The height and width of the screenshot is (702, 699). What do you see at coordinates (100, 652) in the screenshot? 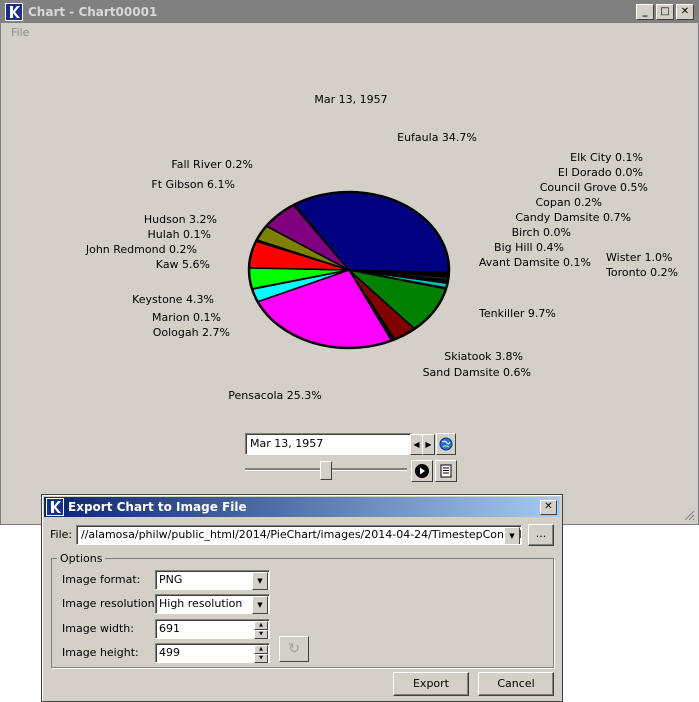
I see `image-height-label: Image height:` at bounding box center [100, 652].